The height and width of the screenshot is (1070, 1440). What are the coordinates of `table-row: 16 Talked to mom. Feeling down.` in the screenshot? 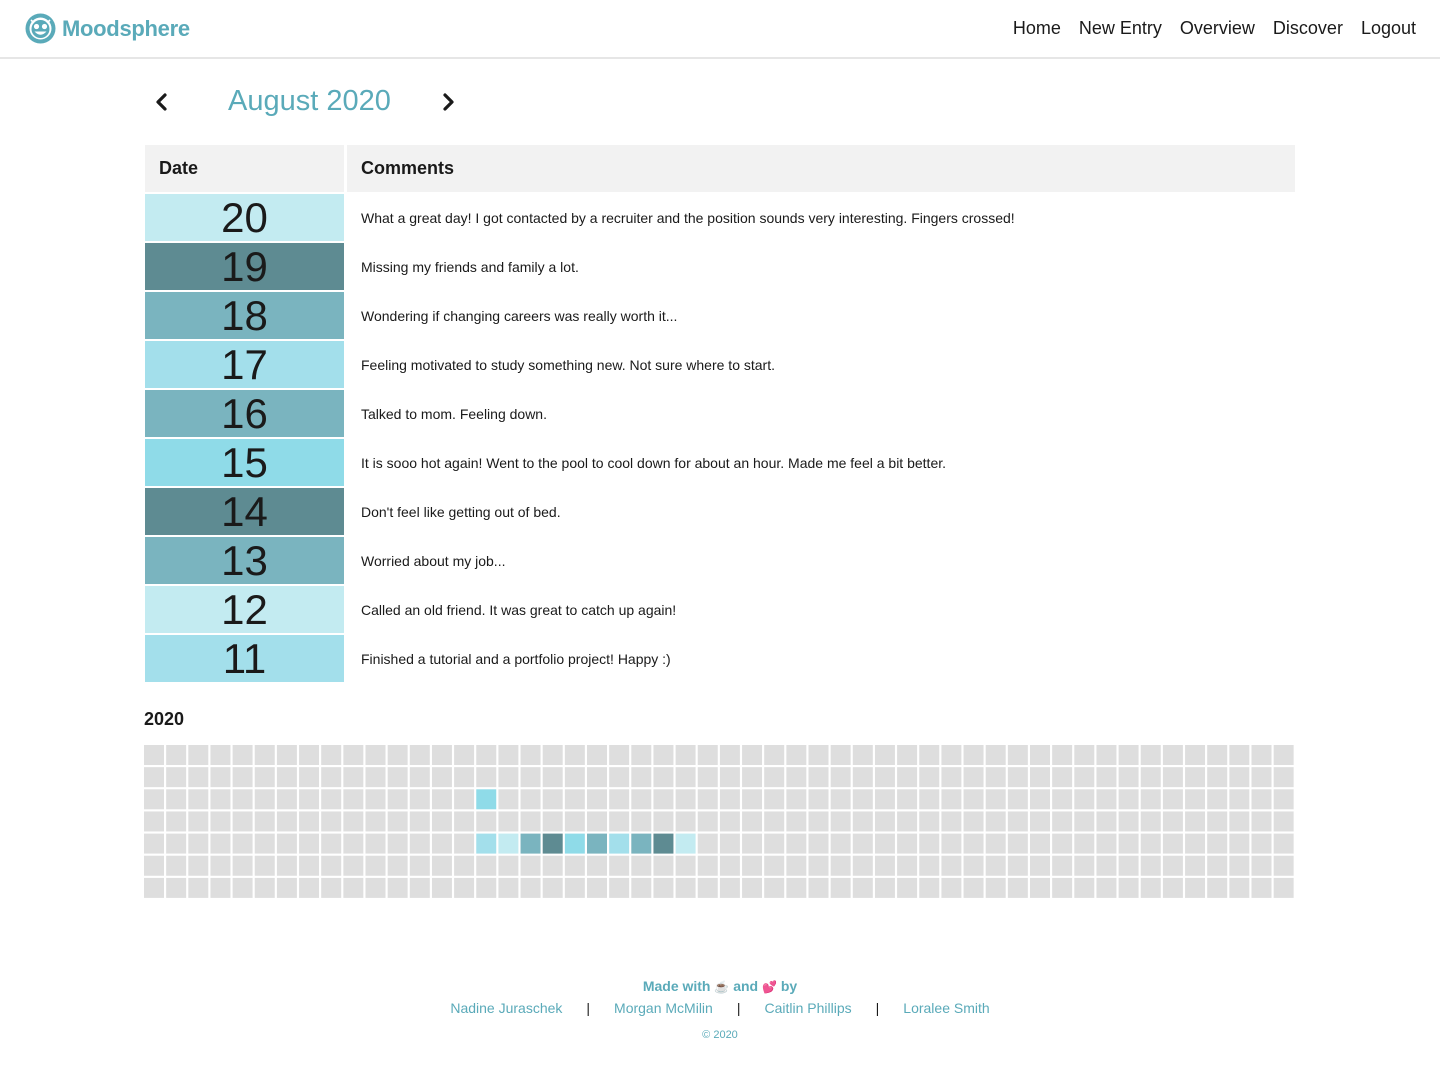 It's located at (720, 412).